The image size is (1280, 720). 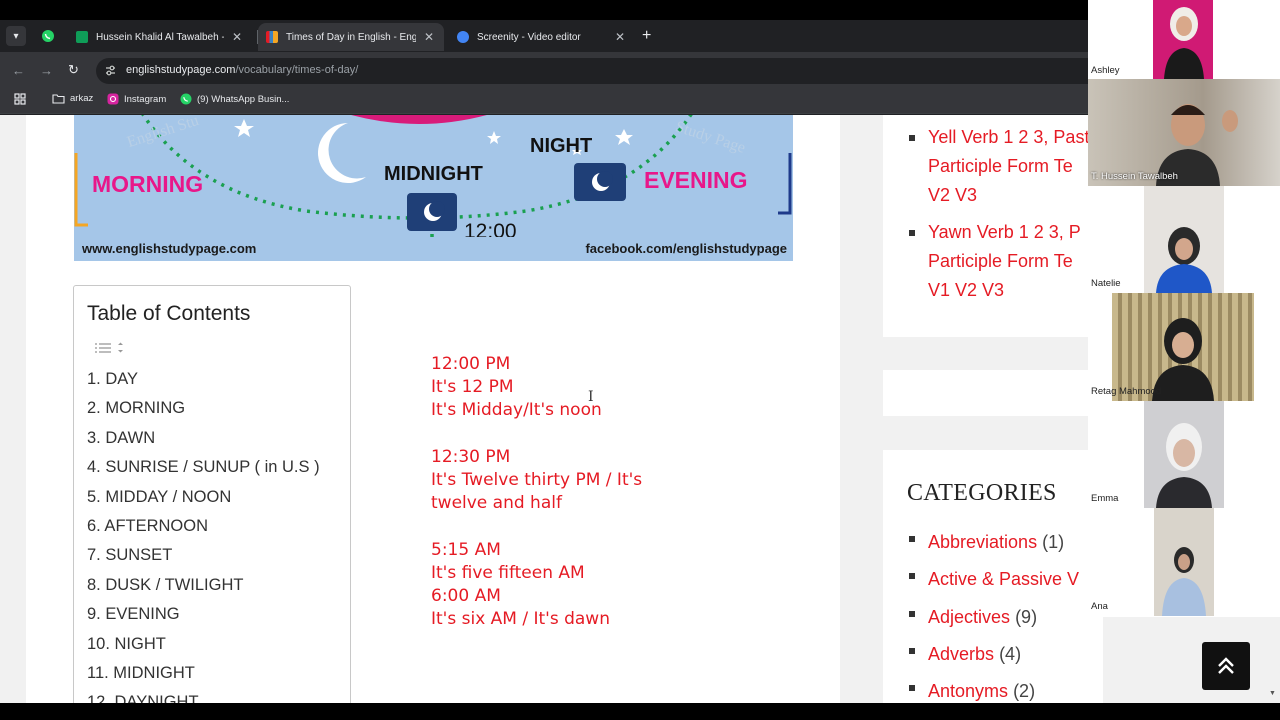 What do you see at coordinates (145, 99) in the screenshot?
I see `bookmark-label: Instagram` at bounding box center [145, 99].